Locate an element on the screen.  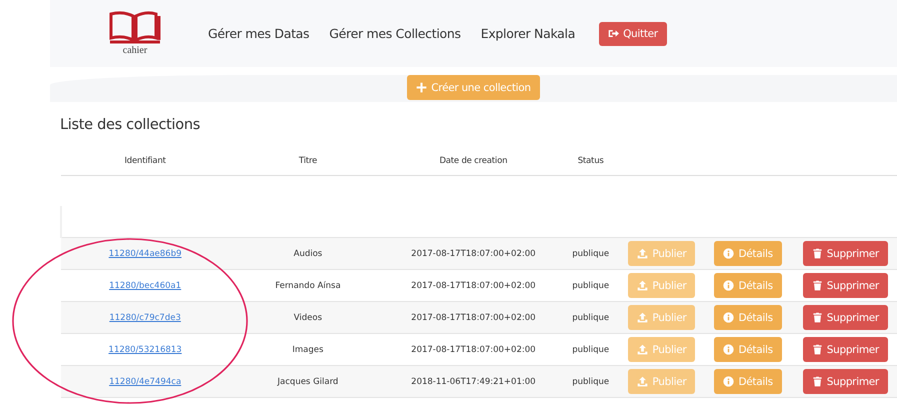
identifier-link: 11280/4e7494ca is located at coordinates (145, 381).